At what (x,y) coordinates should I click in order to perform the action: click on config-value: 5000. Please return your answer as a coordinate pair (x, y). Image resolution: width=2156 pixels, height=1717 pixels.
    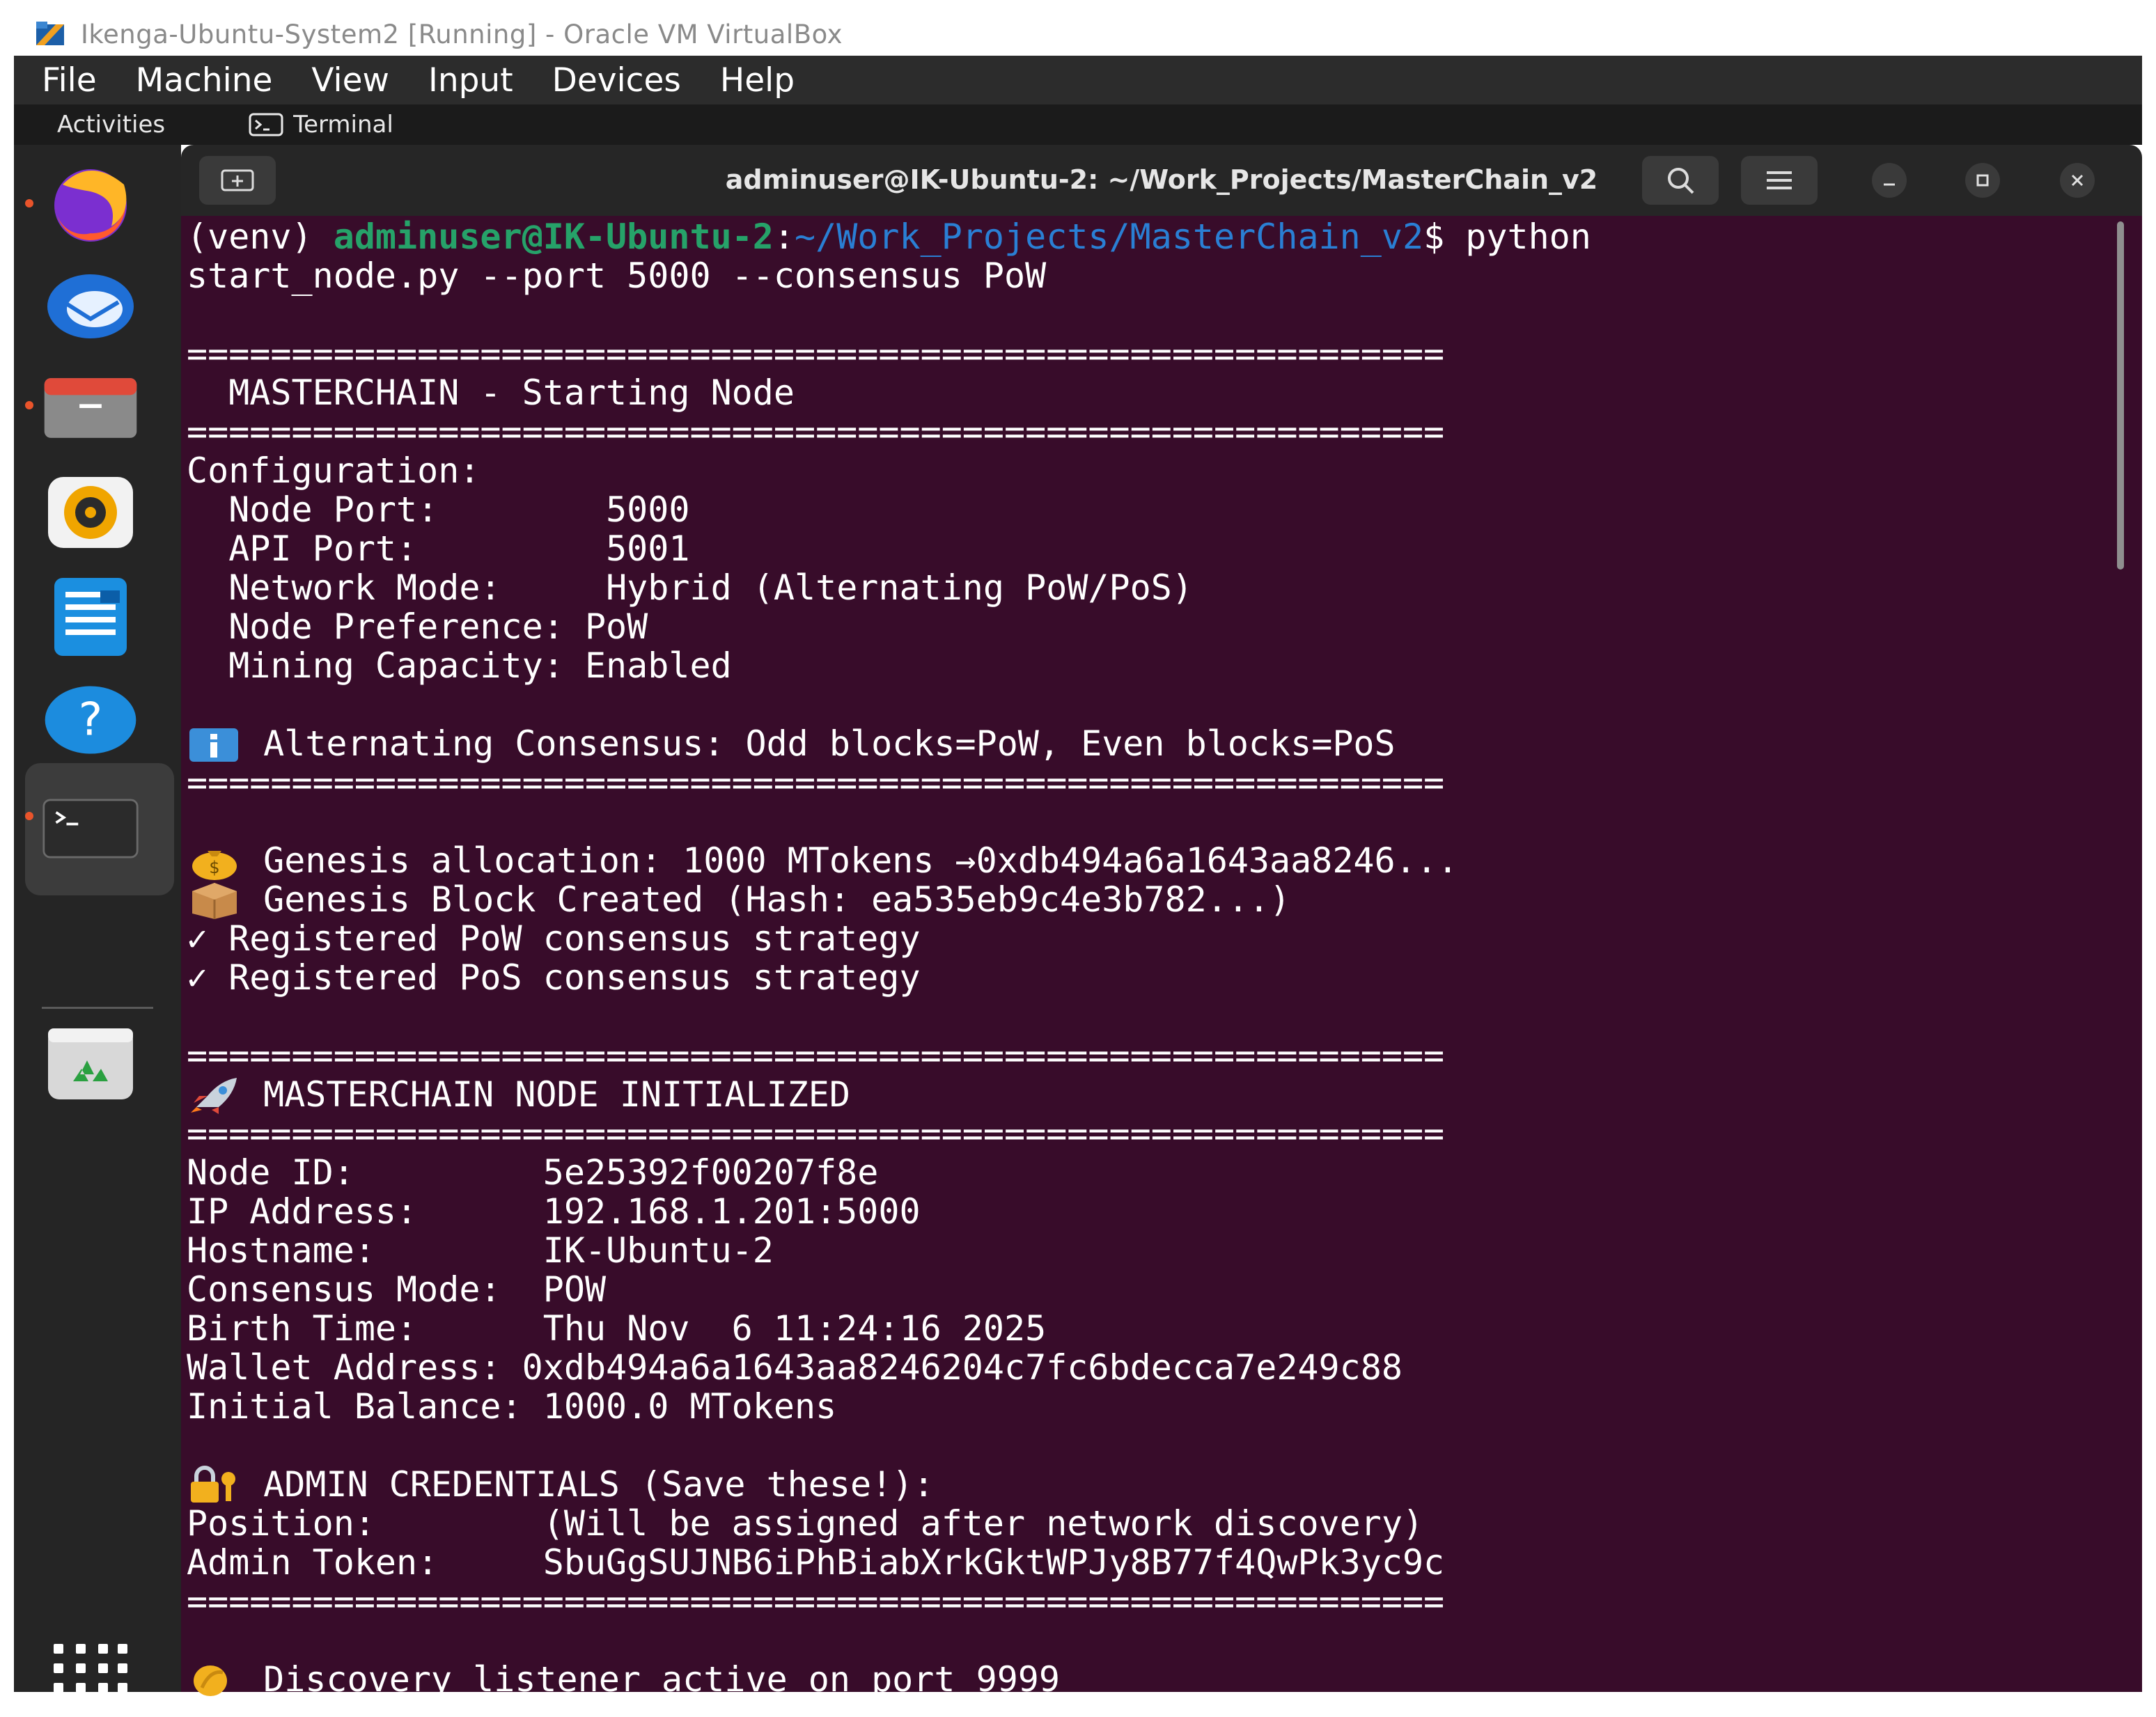
    Looking at the image, I should click on (648, 509).